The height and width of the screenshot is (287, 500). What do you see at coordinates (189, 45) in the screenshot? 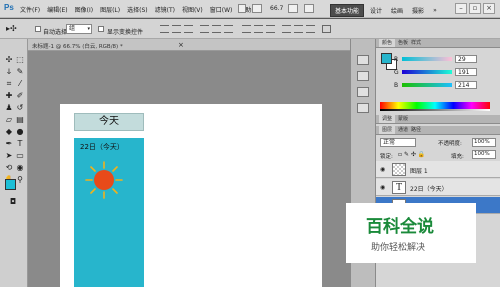
I see `document-tab: 未标题-1 @ 66.7% (白云, RGB/8) * ×` at bounding box center [189, 45].